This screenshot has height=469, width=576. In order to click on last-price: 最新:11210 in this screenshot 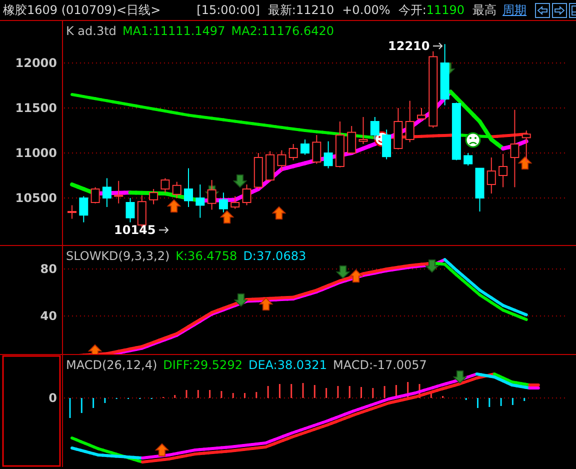, I will do `click(301, 10)`.